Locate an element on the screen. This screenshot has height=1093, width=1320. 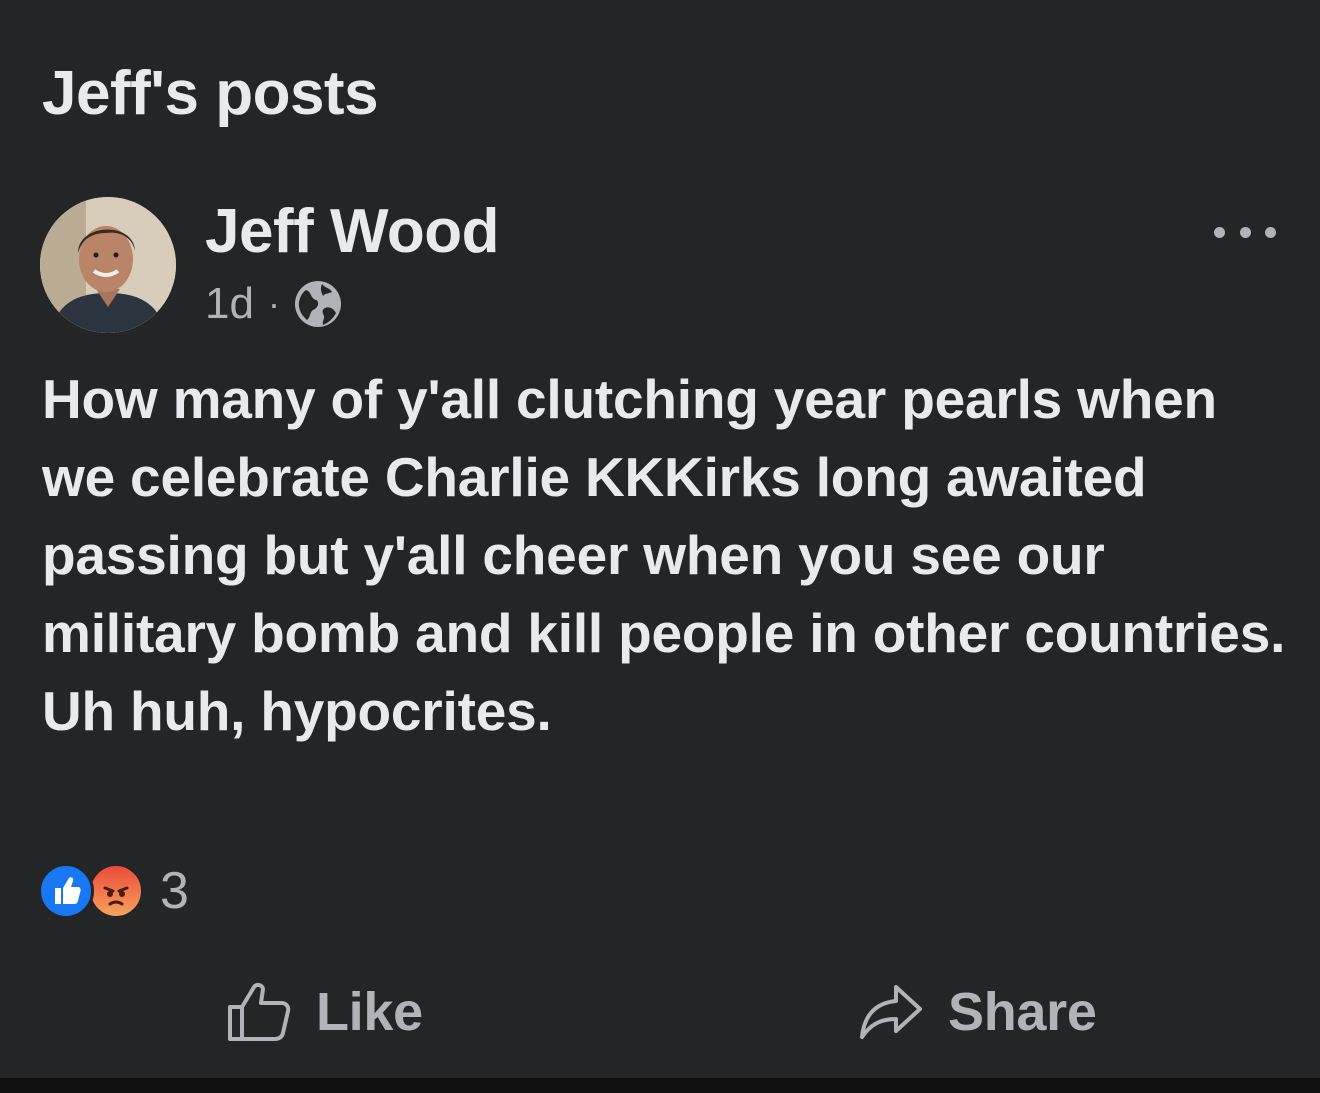
thumbs-up-icon is located at coordinates (259, 1011).